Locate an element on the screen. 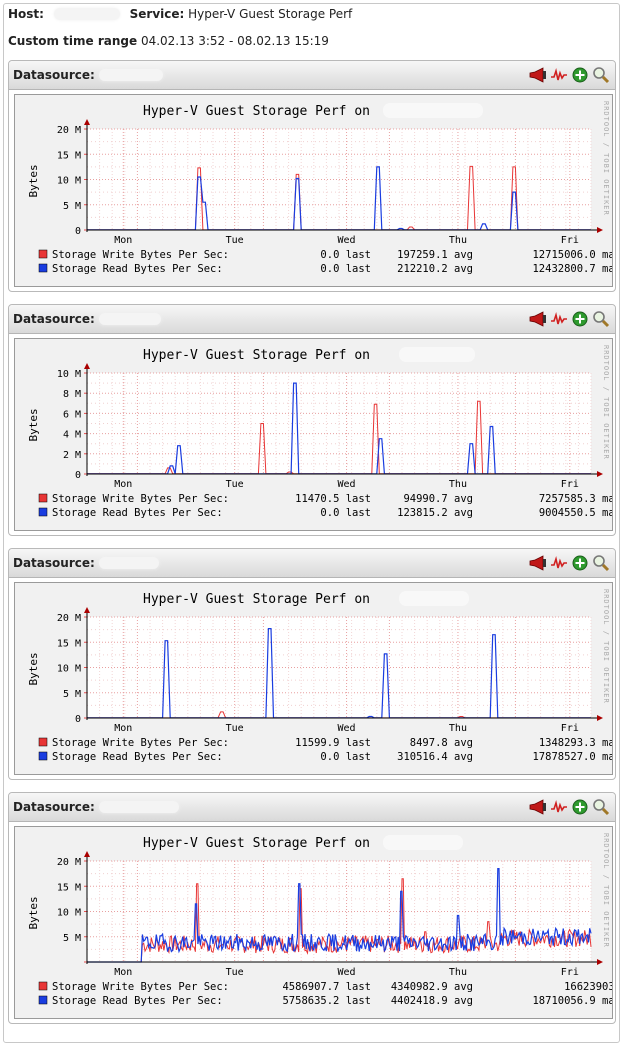  legend-max: 12715006.0 max is located at coordinates (572, 255).